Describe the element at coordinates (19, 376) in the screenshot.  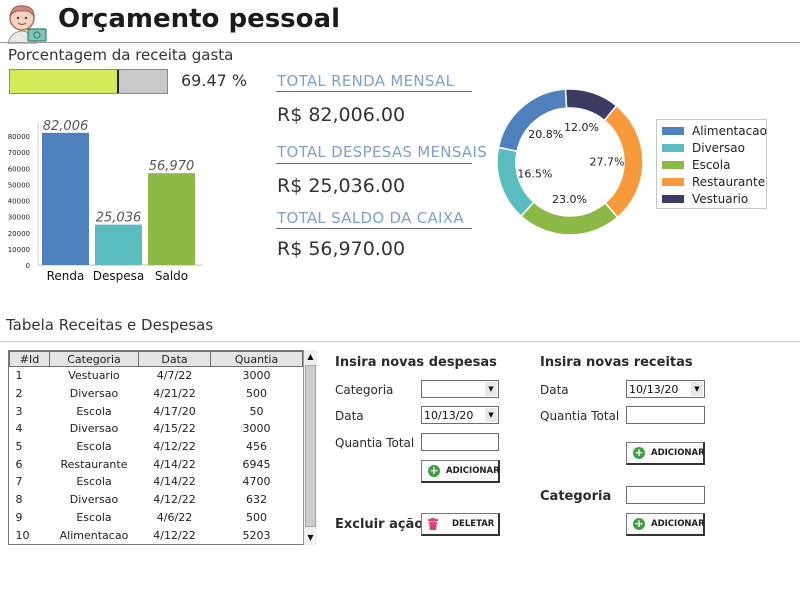
I see `row-id: 1` at that location.